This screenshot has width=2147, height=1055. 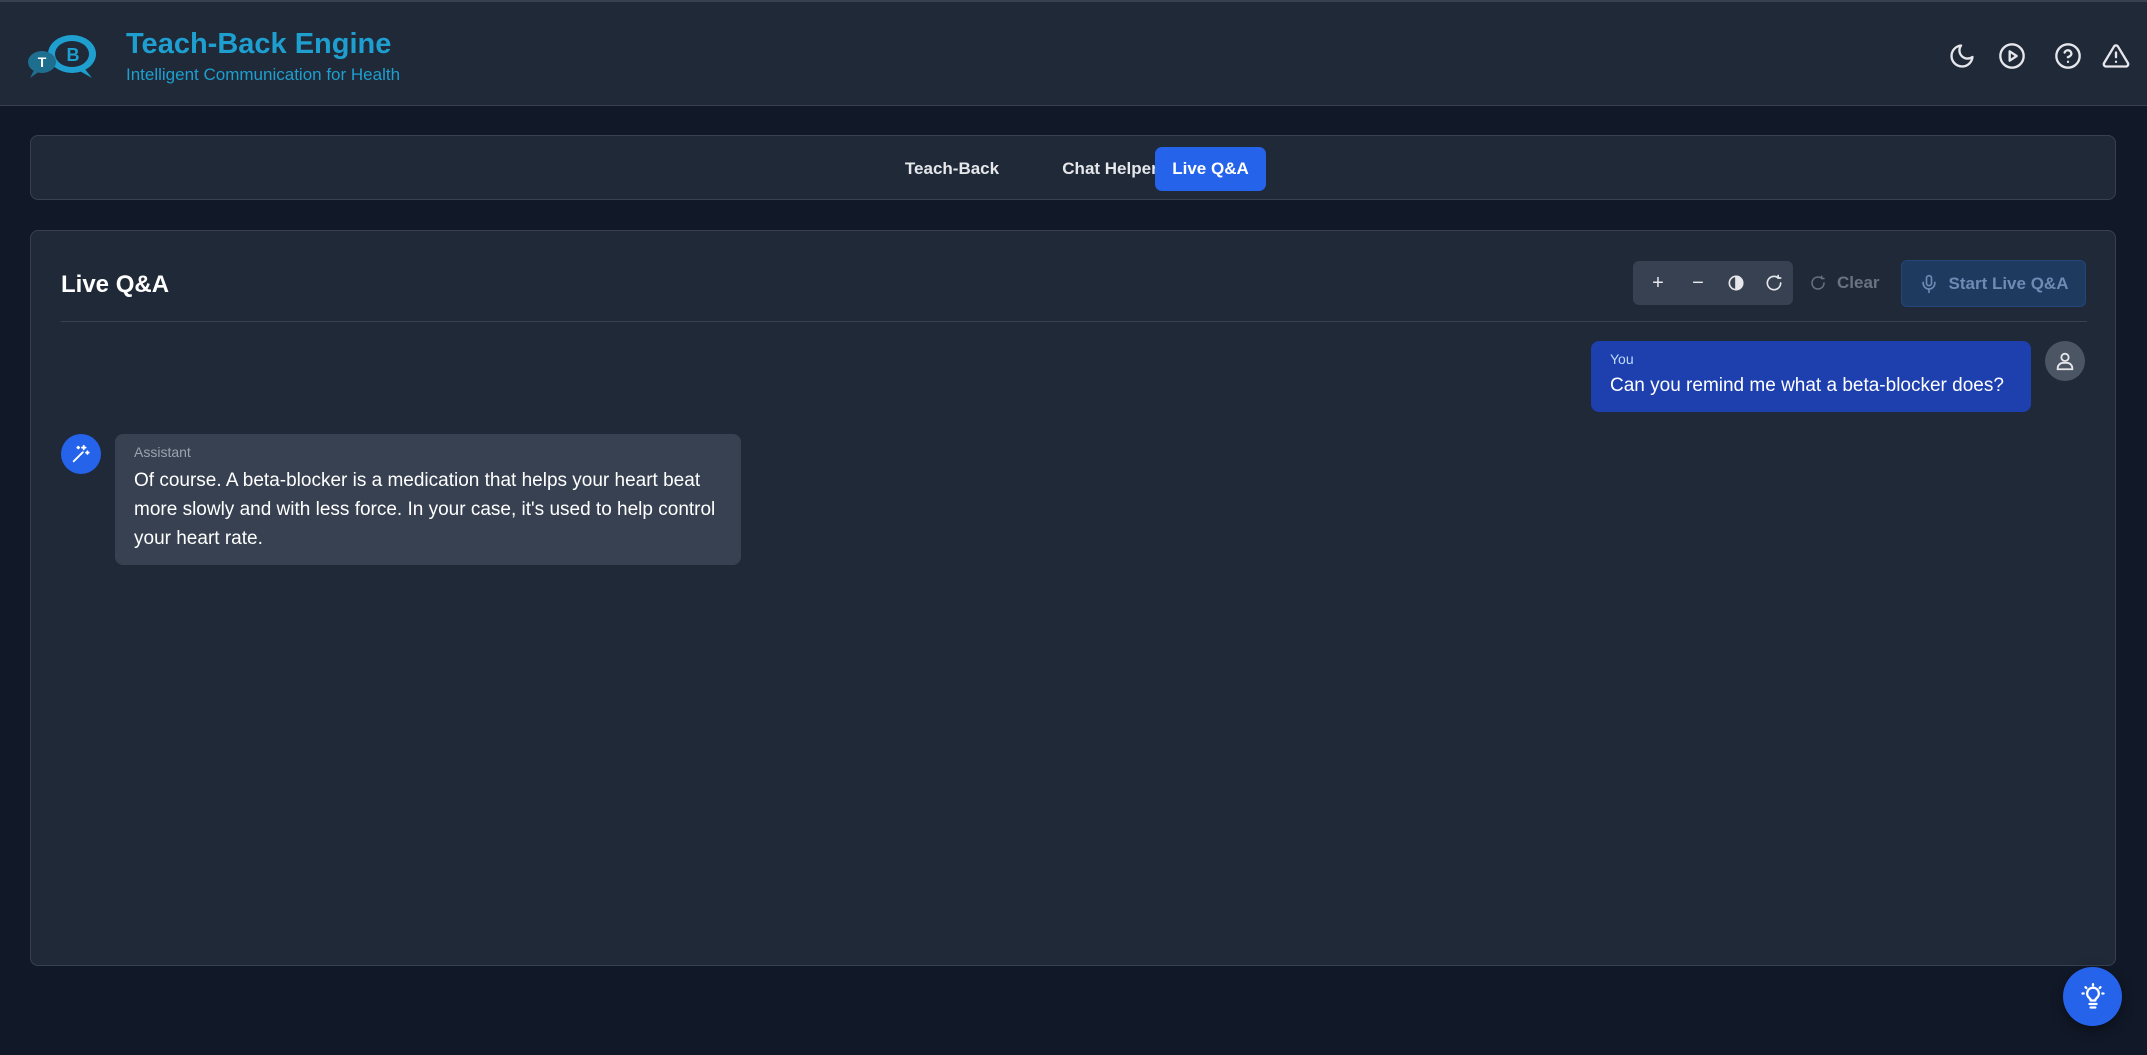 I want to click on clear-button: Clear, so click(x=1852, y=283).